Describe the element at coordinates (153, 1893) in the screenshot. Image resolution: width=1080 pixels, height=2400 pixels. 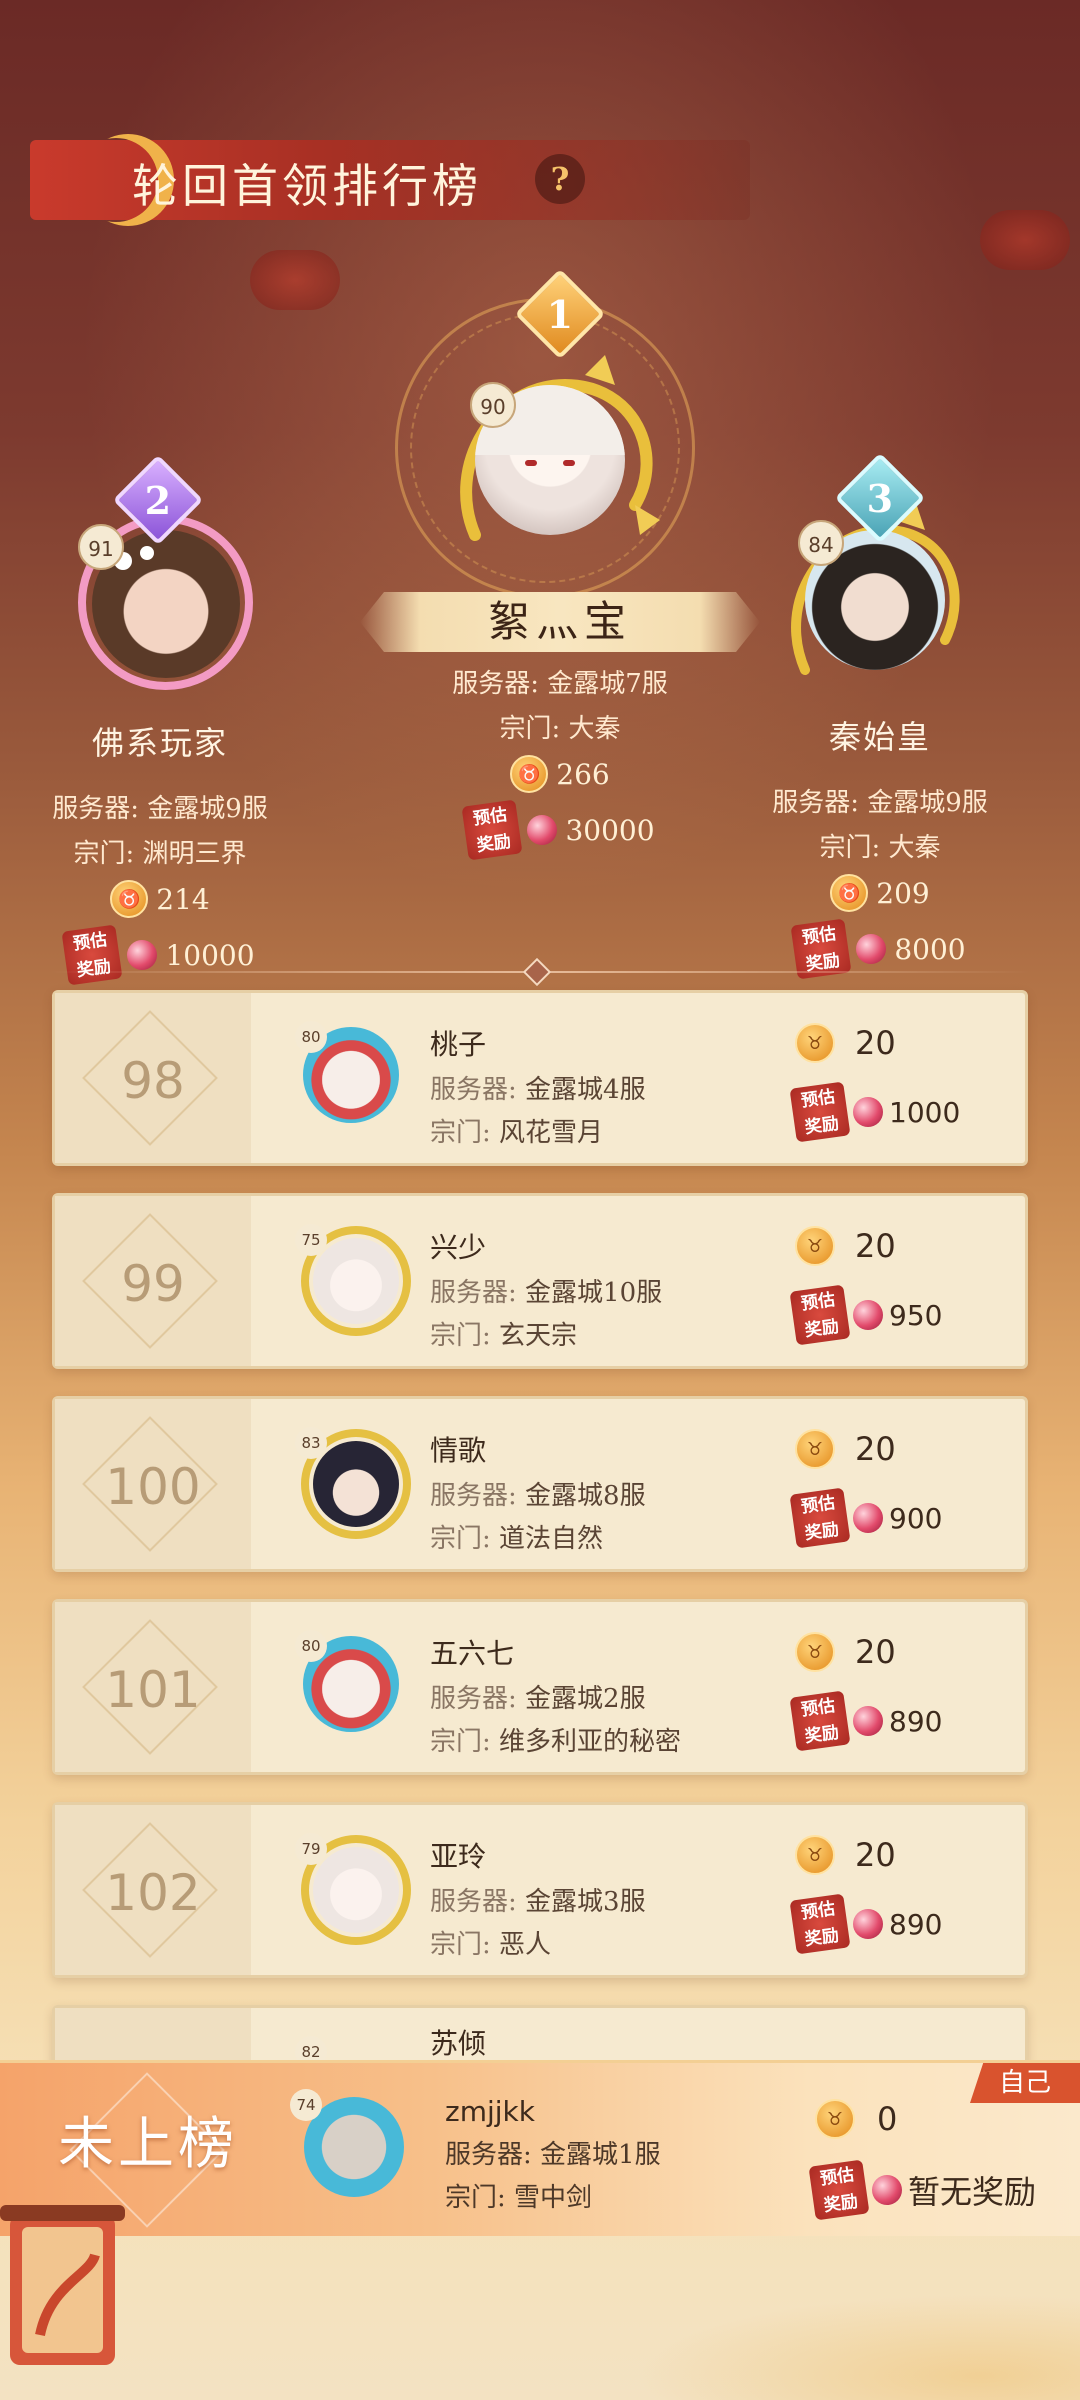
I see `rank-number: 102` at that location.